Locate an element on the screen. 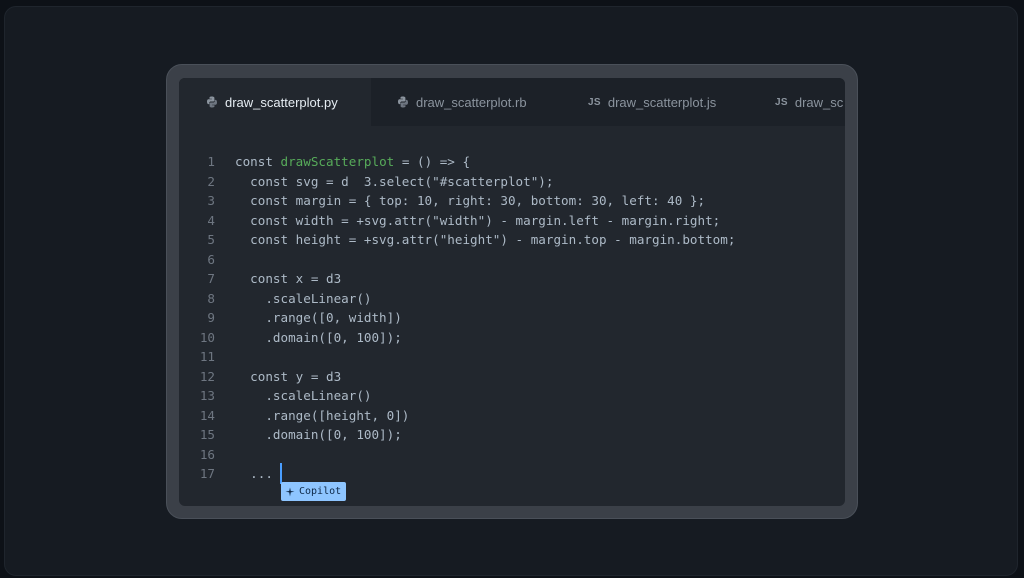  copilot-label: Copilot is located at coordinates (320, 491).